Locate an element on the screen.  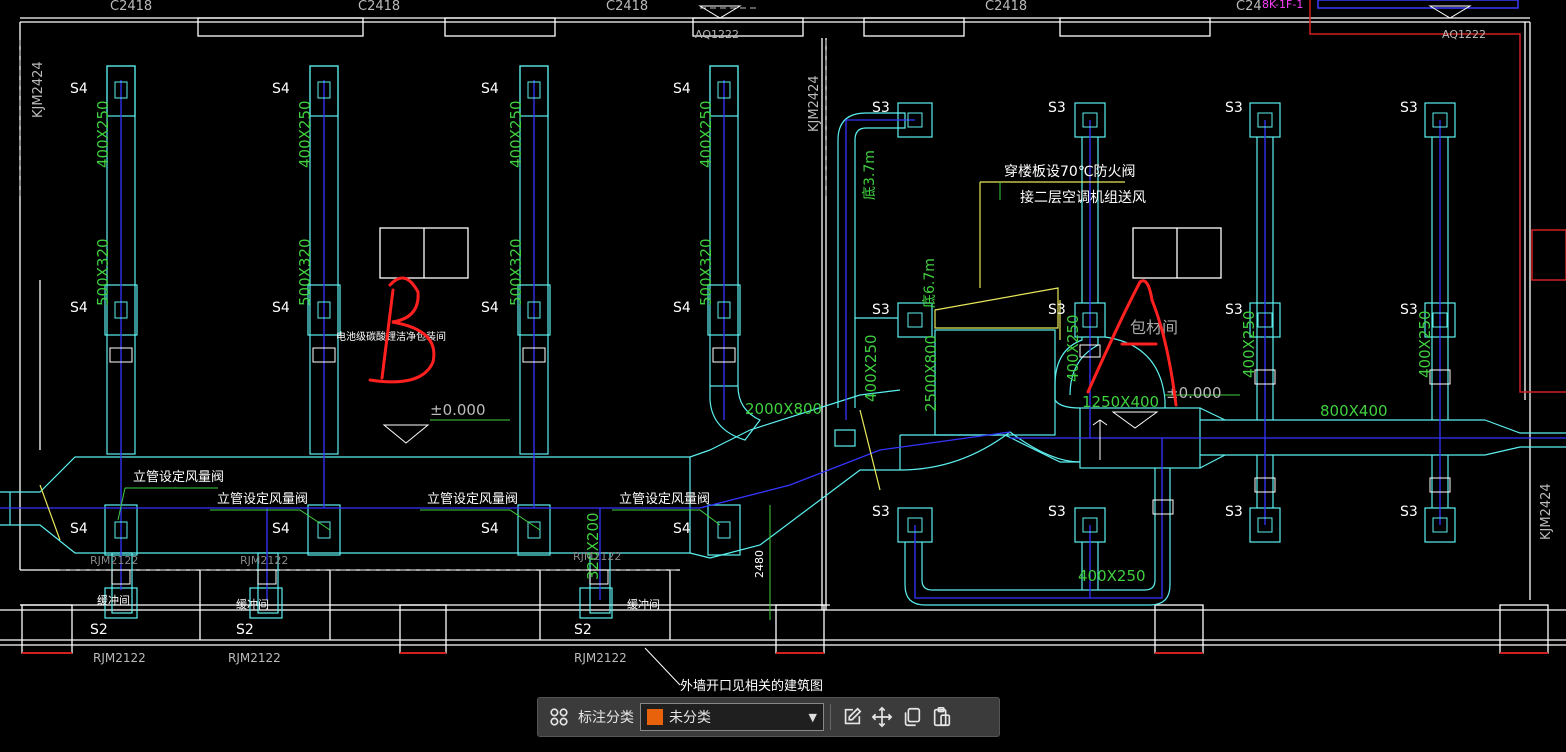
duct-size-label: 800X400 is located at coordinates (1354, 411).